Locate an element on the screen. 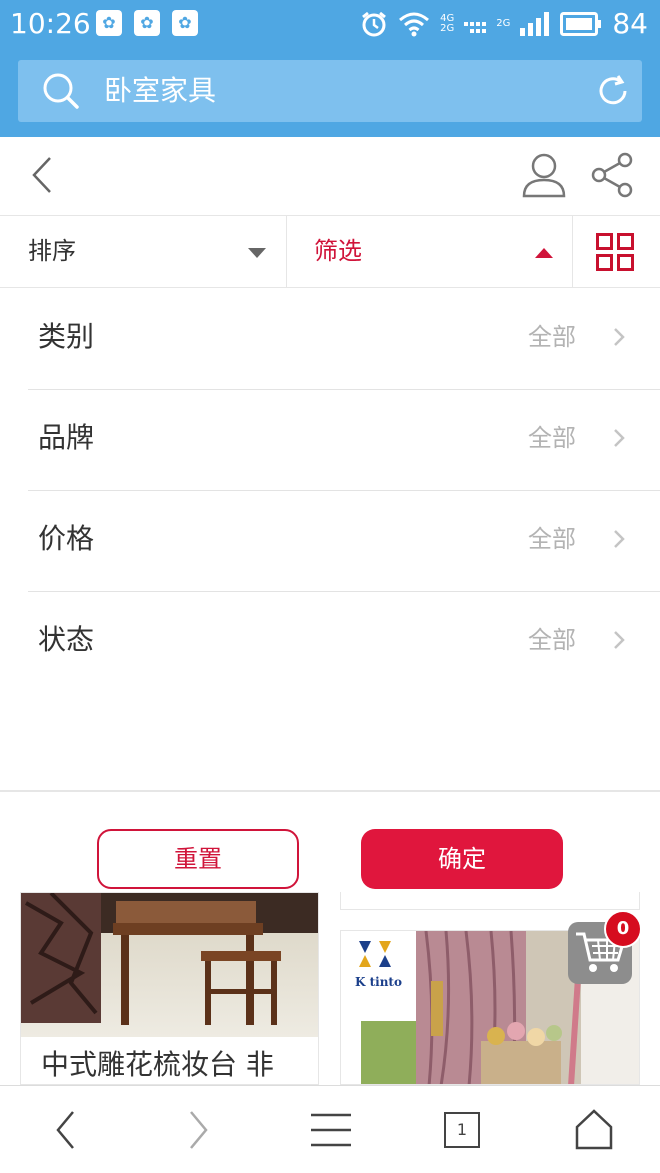 The image size is (660, 1173). status-bar: 10:26 ✿ ✿ ✿ 4G 2G 2G 84 is located at coordinates (330, 24).